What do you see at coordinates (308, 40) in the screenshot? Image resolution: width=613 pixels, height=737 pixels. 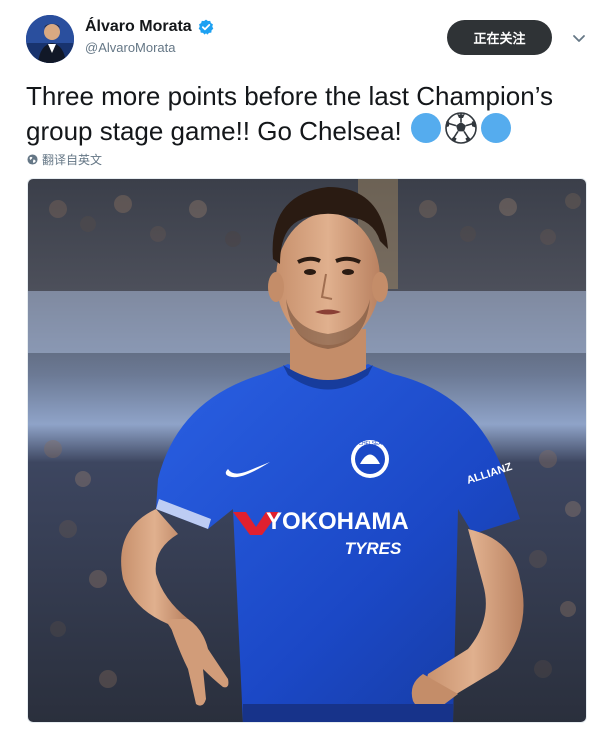 I see `tweet-header: Álvaro Morata @AlvaroMorata 正在关注` at bounding box center [308, 40].